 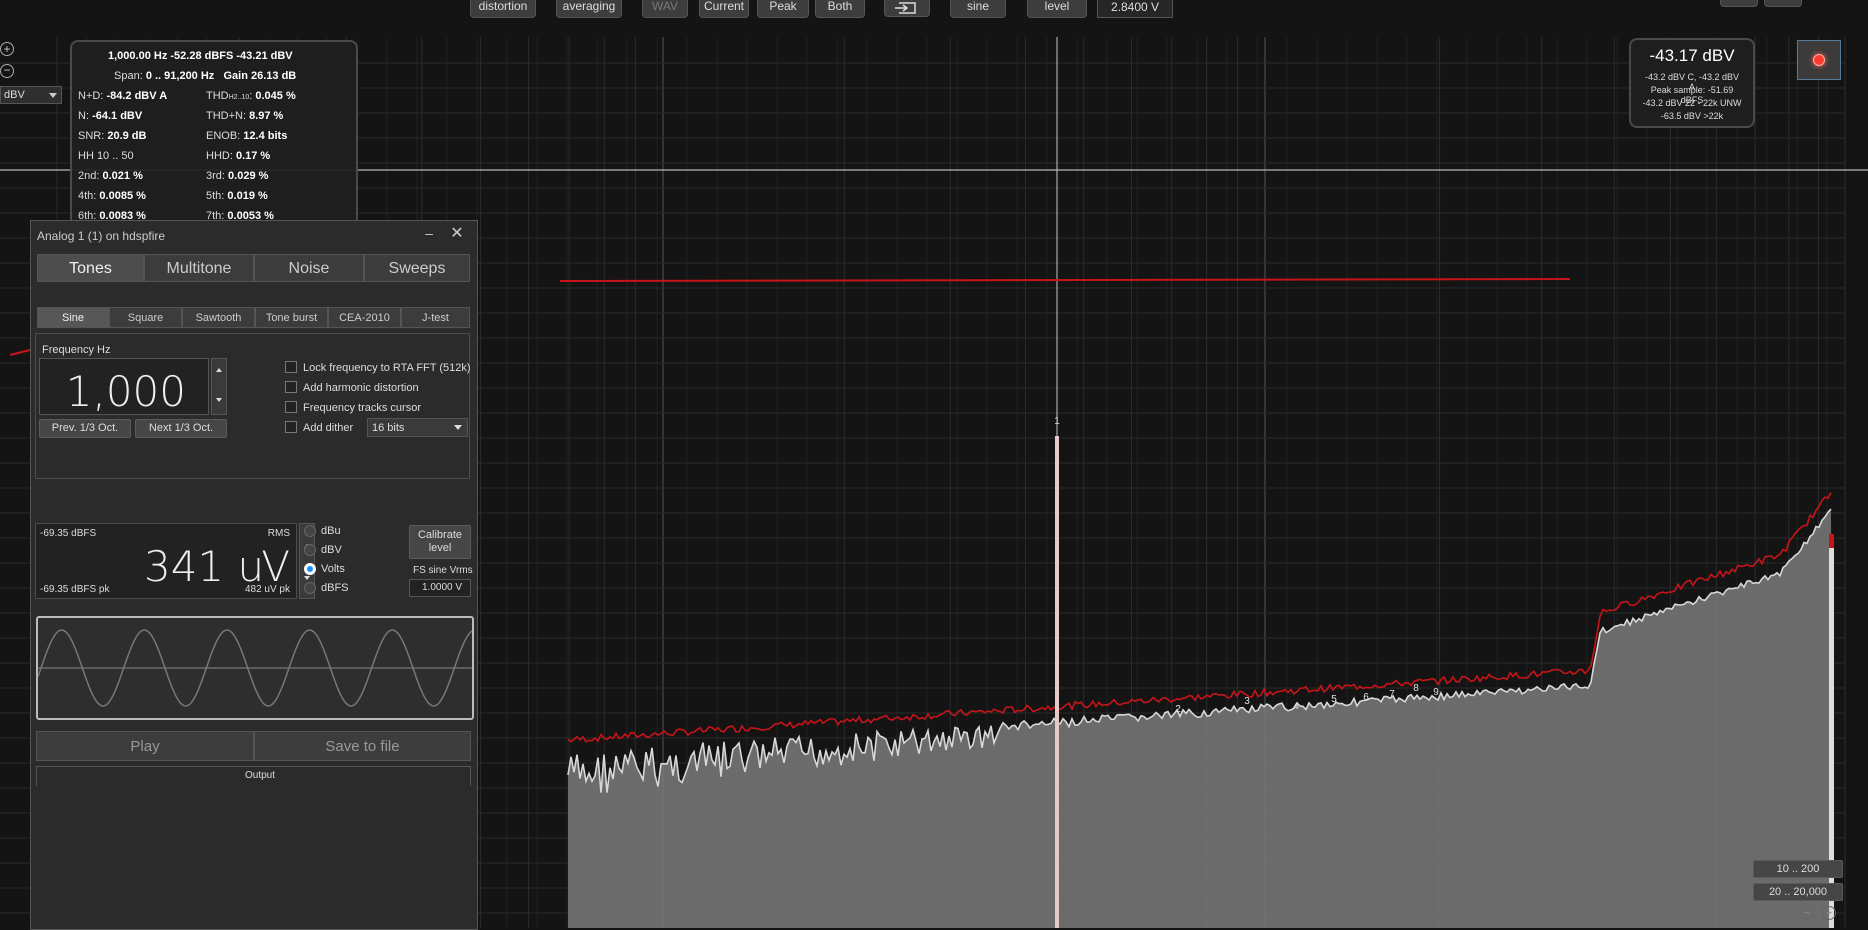 What do you see at coordinates (417, 427) in the screenshot?
I see `dither-bits-dropdown: 16 bits` at bounding box center [417, 427].